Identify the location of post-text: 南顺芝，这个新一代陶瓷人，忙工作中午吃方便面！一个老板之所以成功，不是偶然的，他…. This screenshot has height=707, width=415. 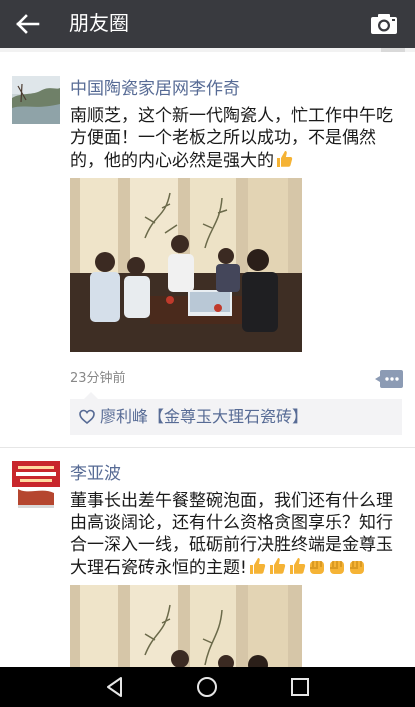
(237, 140).